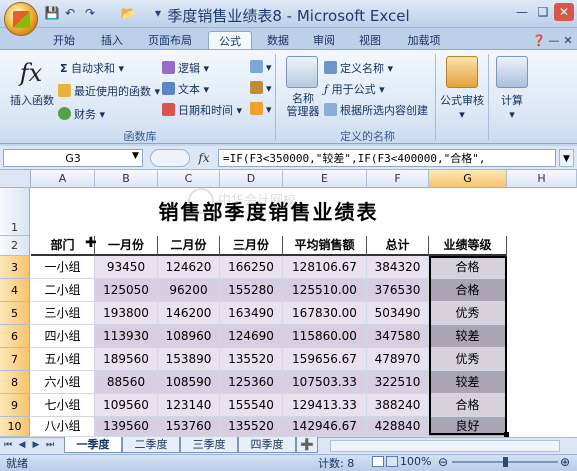 Image resolution: width=577 pixels, height=471 pixels. What do you see at coordinates (566, 158) in the screenshot?
I see `formula-expand-icon: ▼` at bounding box center [566, 158].